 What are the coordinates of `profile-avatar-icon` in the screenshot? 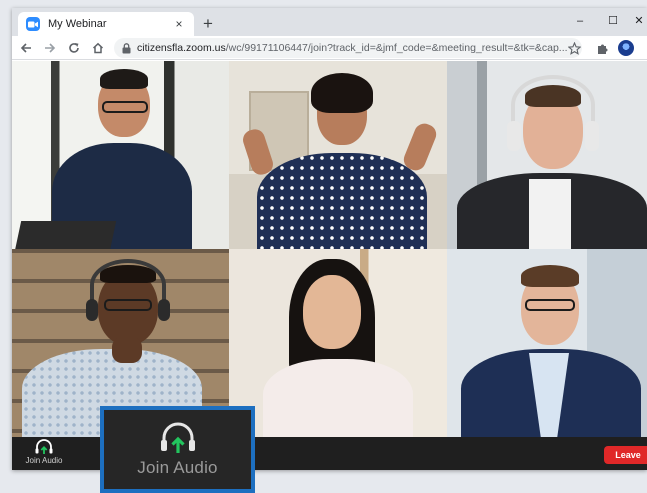 It's located at (626, 48).